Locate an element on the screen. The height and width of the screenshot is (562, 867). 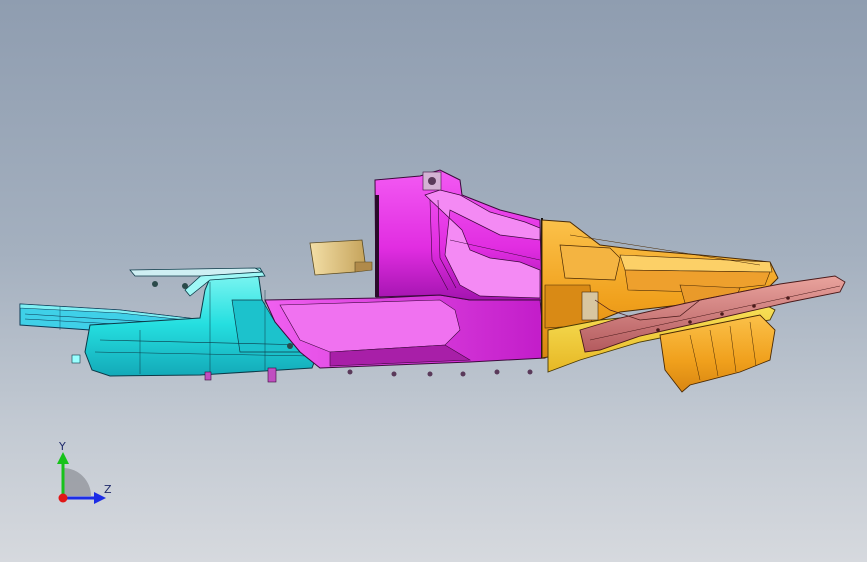
orientation-triad: Y Z is located at coordinates (85, 478).